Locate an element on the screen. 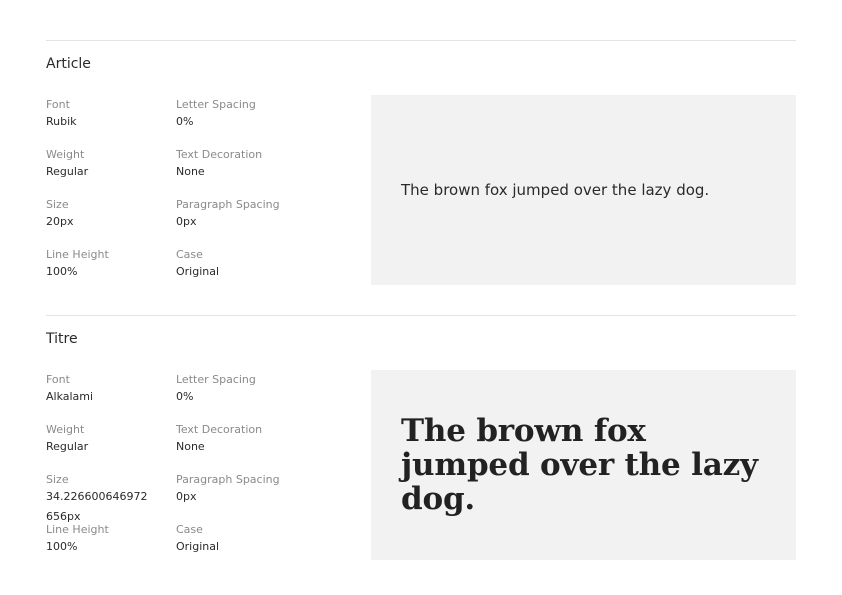 The height and width of the screenshot is (595, 842). size-property: Size 20px is located at coordinates (106, 215).